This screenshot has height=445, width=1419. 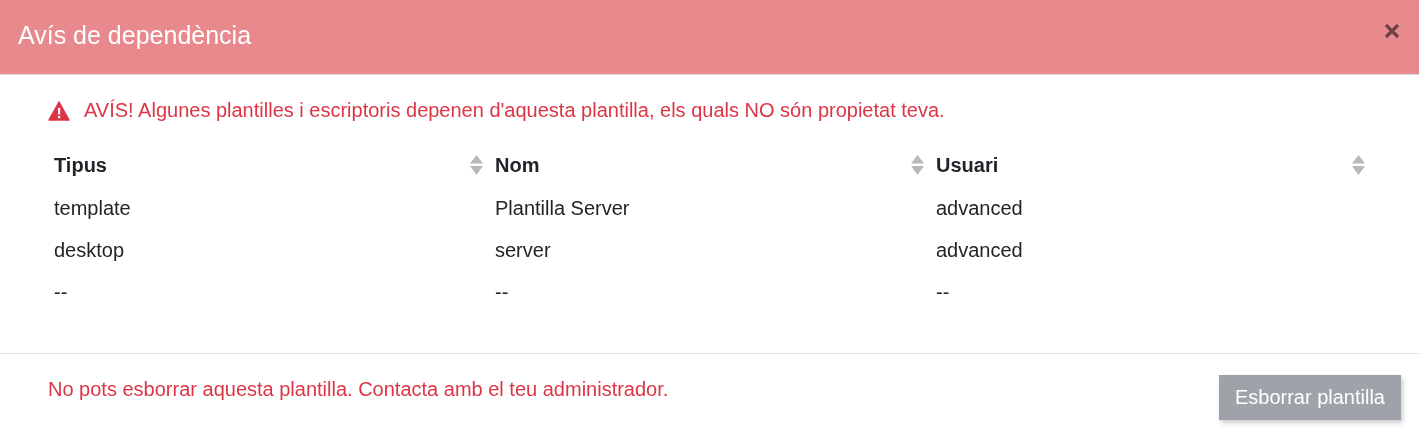 I want to click on window-title: Avís de dependència, so click(x=135, y=35).